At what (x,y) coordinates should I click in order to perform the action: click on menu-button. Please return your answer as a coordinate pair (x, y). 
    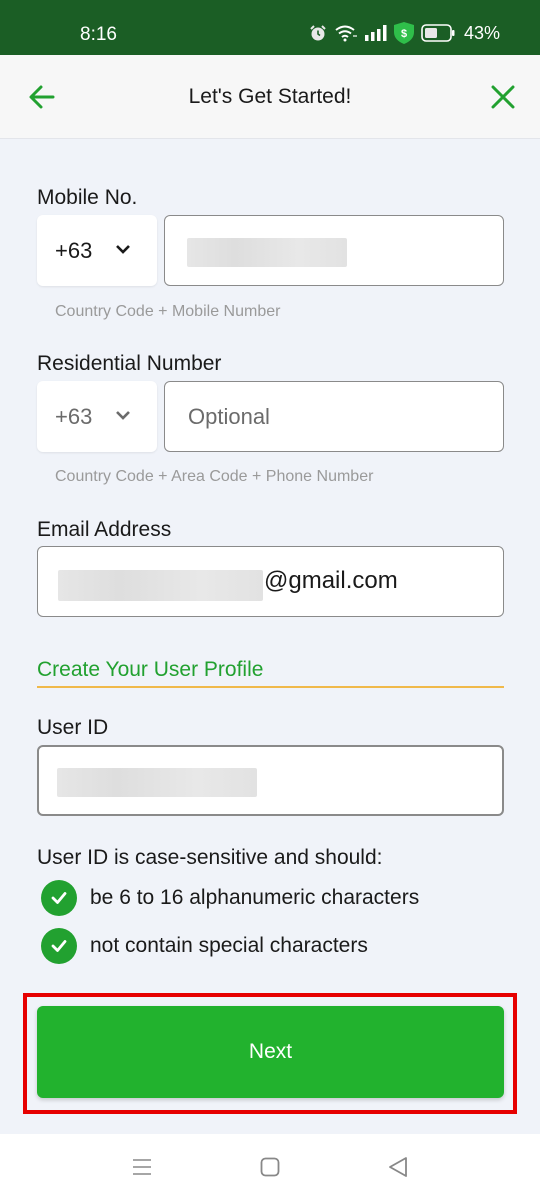
    Looking at the image, I should click on (142, 1167).